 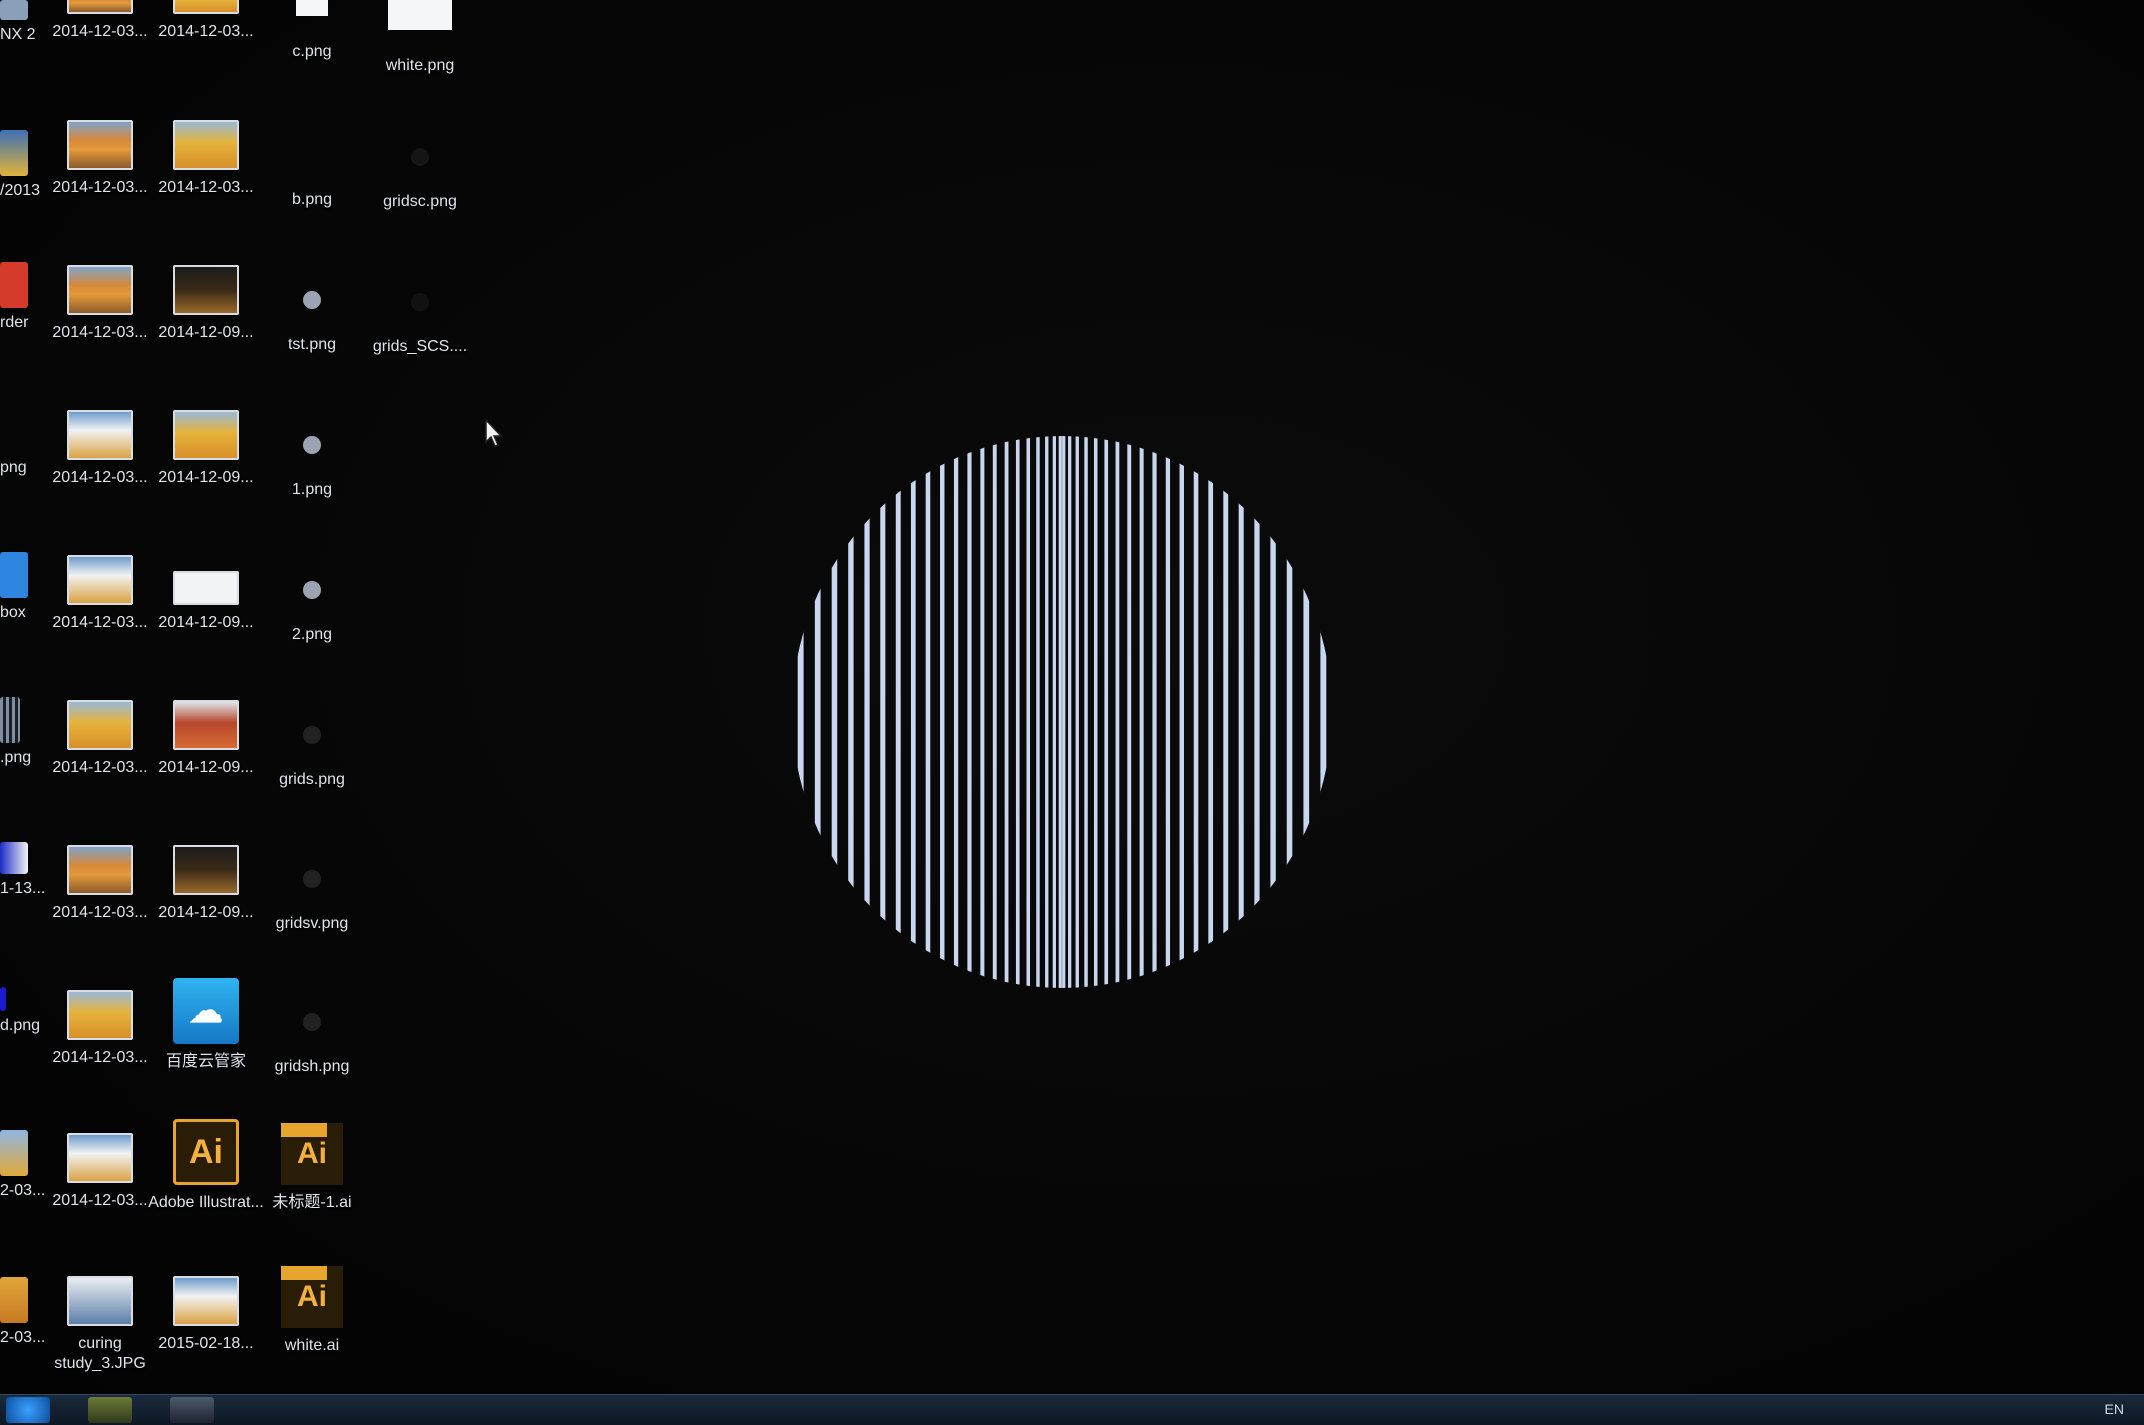 I want to click on icon-label: white.ai, so click(x=312, y=1345).